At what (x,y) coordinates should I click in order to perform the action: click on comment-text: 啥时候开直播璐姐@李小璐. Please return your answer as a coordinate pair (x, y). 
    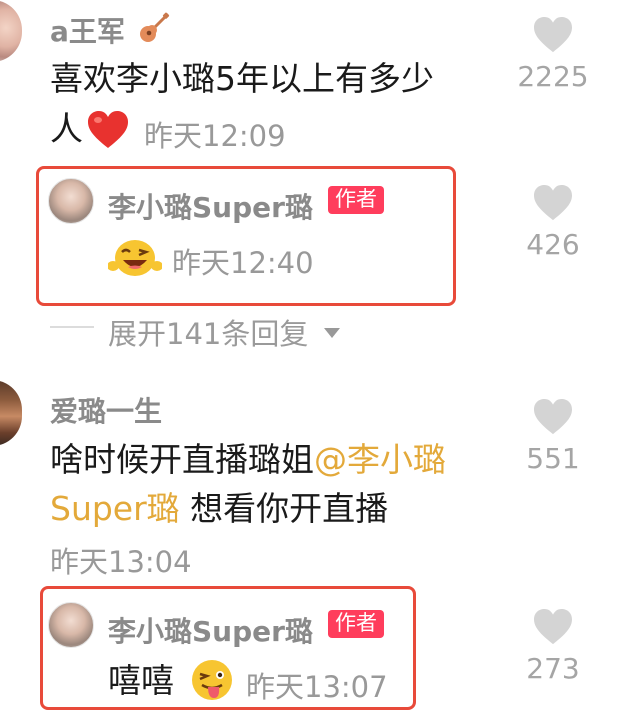
    Looking at the image, I should click on (248, 459).